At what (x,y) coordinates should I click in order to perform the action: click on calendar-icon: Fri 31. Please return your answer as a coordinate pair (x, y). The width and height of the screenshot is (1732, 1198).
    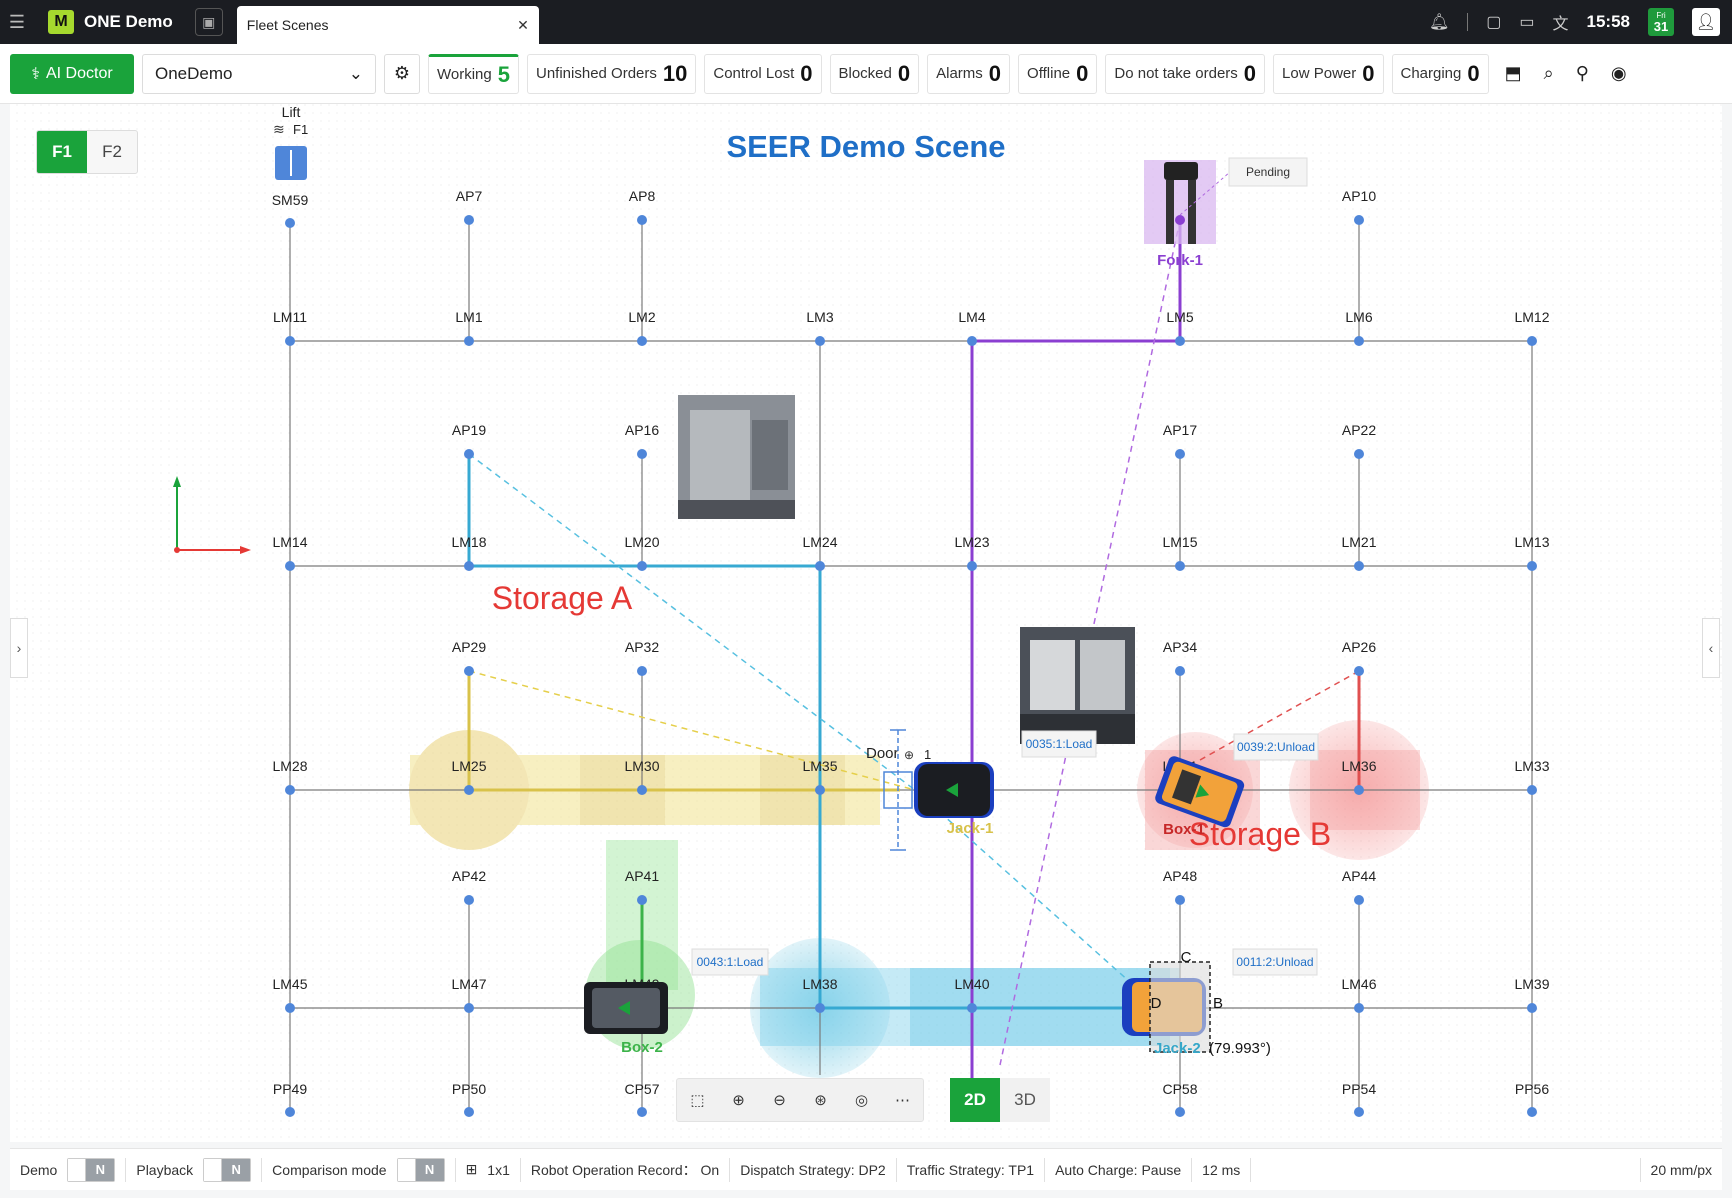
    Looking at the image, I should click on (1661, 22).